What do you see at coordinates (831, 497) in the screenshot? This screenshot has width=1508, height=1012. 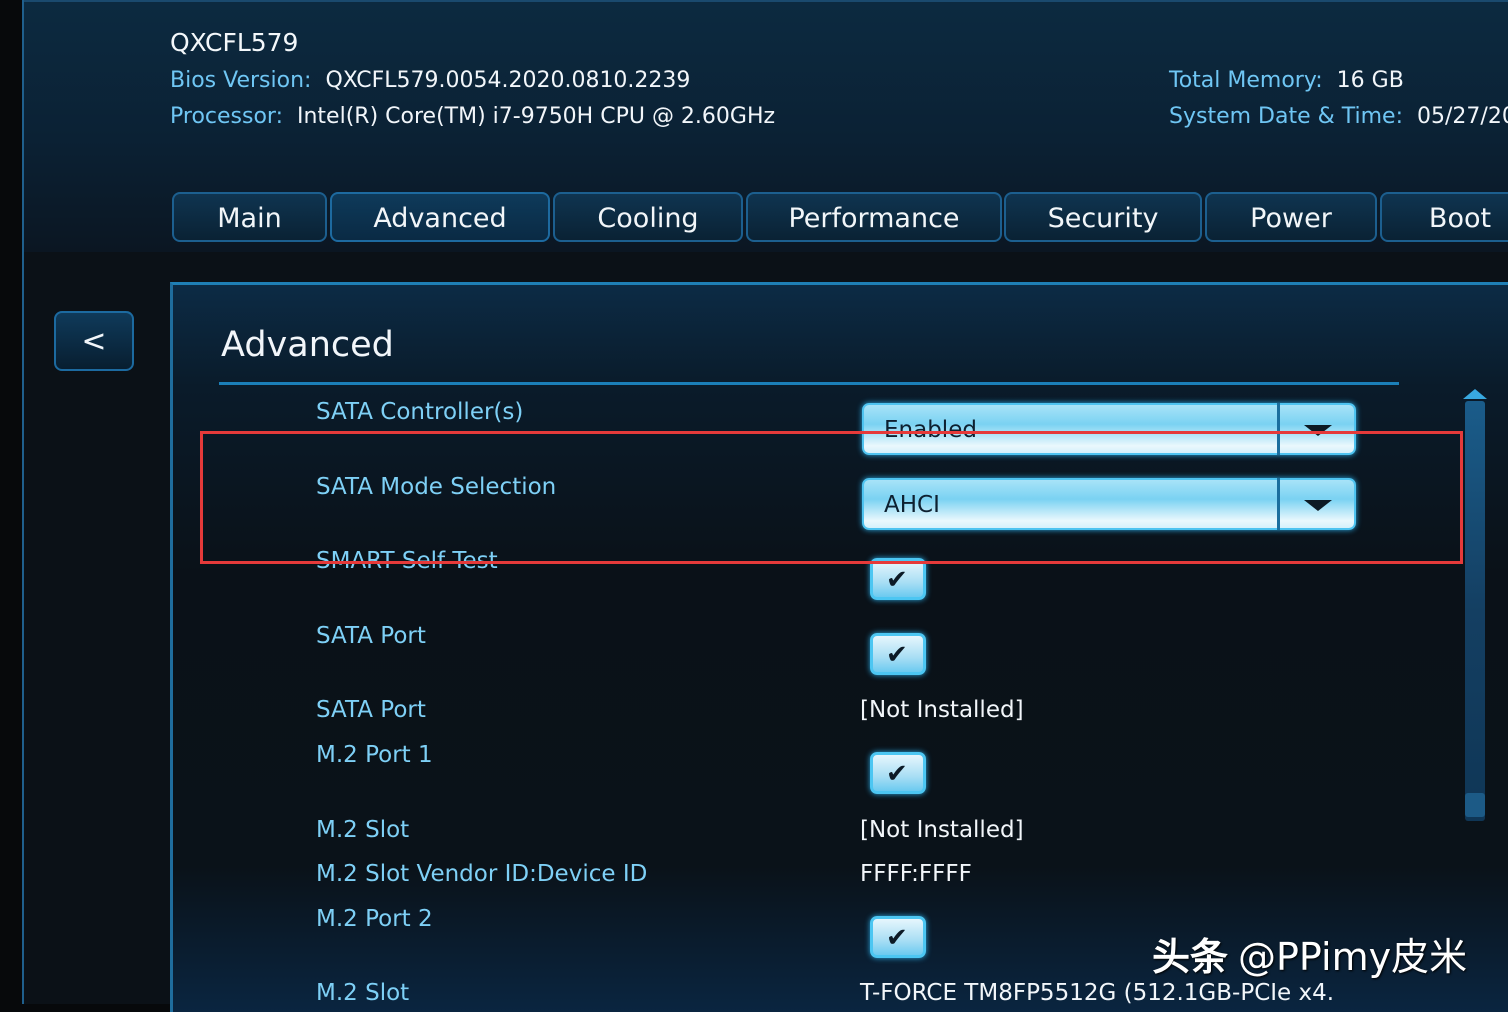 I see `annotation-highlight-box` at bounding box center [831, 497].